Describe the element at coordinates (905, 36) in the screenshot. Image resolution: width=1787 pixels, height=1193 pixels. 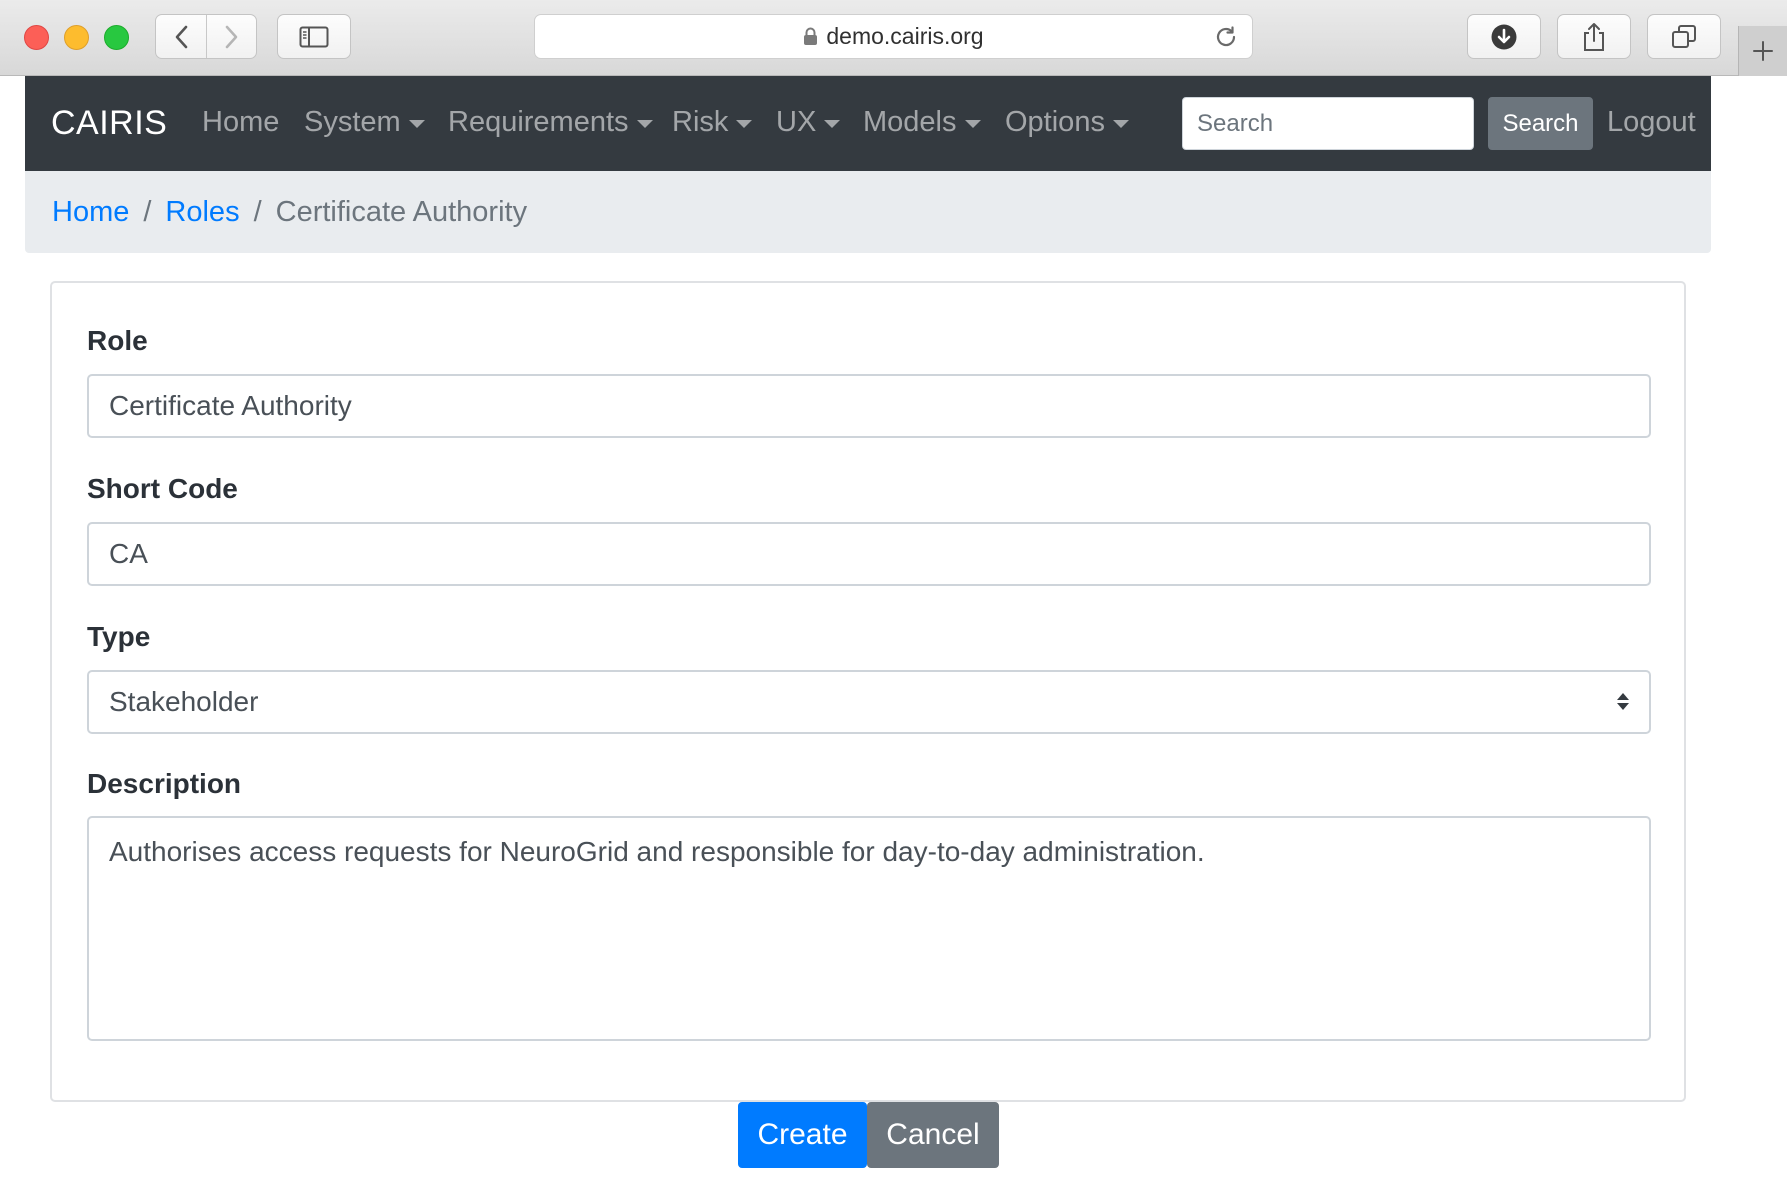
I see `url-text: demo.cairis.org` at that location.